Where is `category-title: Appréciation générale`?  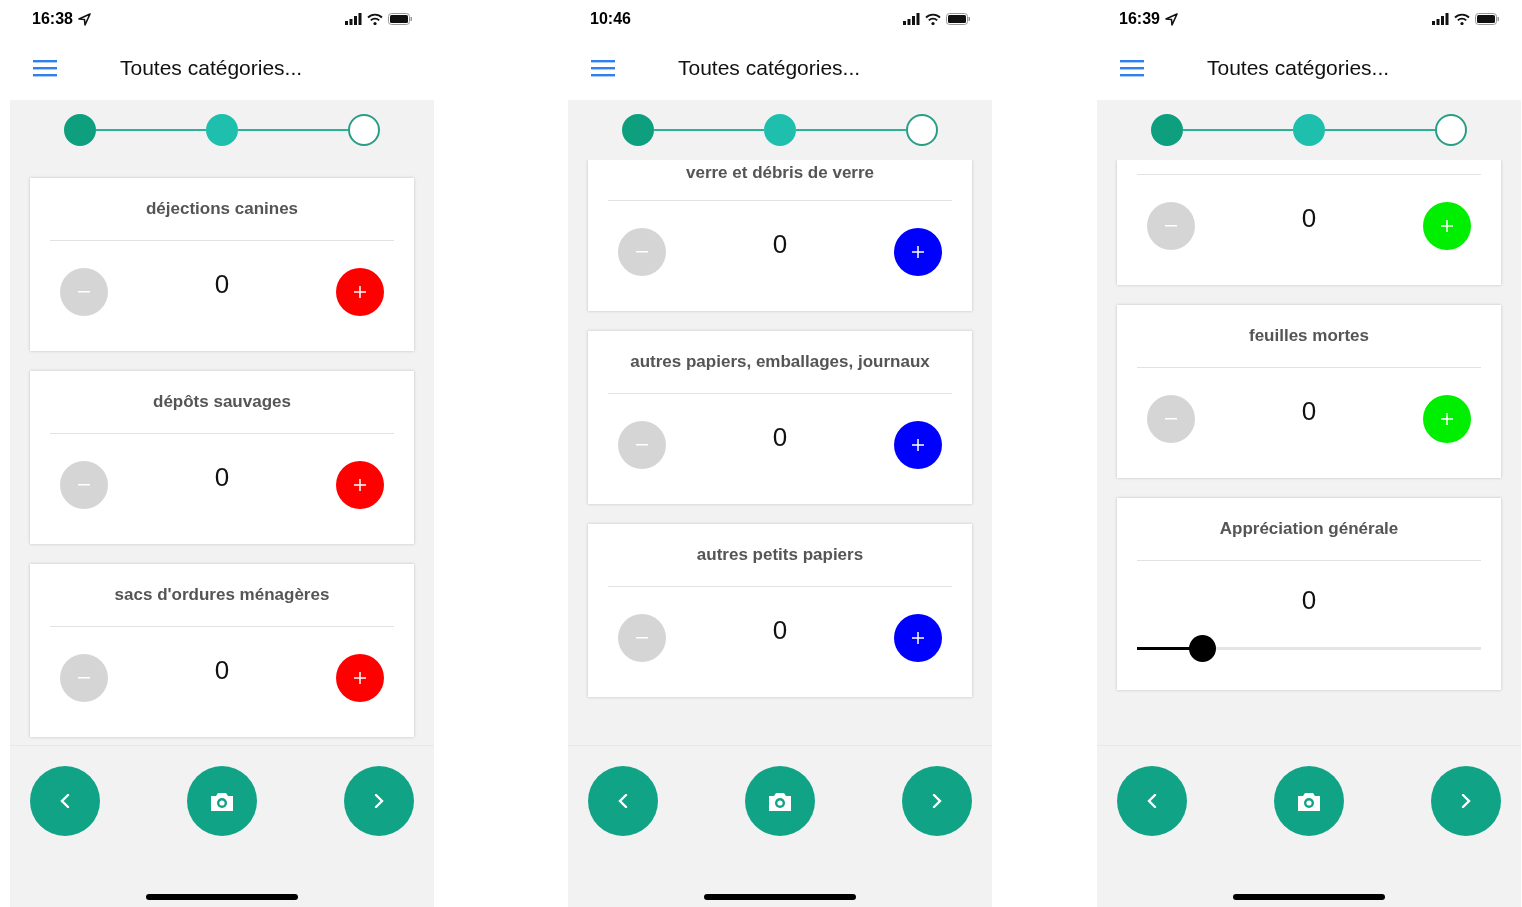 category-title: Appréciation générale is located at coordinates (1309, 529).